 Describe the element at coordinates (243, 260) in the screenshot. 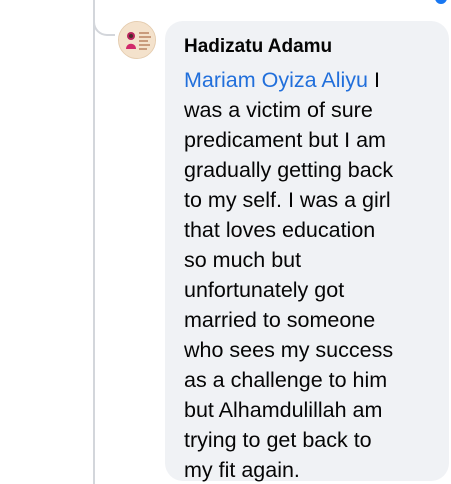

I see `comment-line: so much but` at that location.